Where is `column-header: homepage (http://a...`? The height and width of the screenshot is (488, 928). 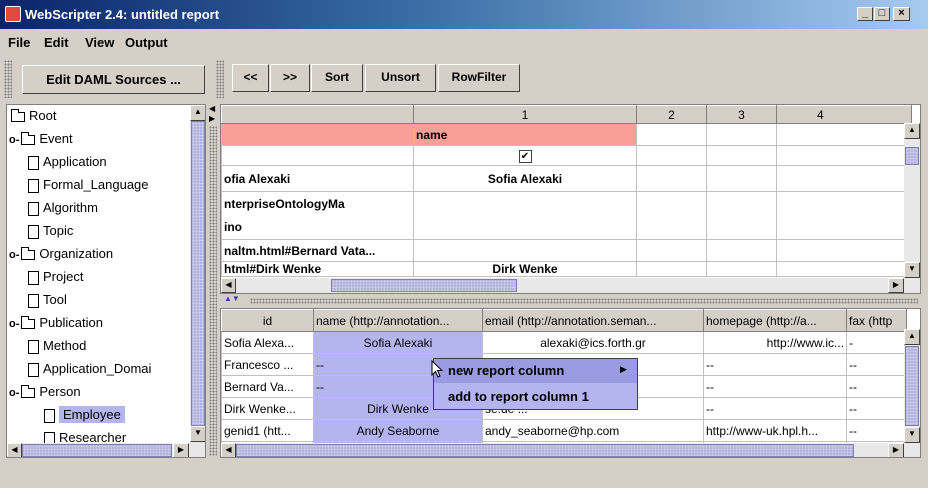 column-header: homepage (http://a... is located at coordinates (775, 320).